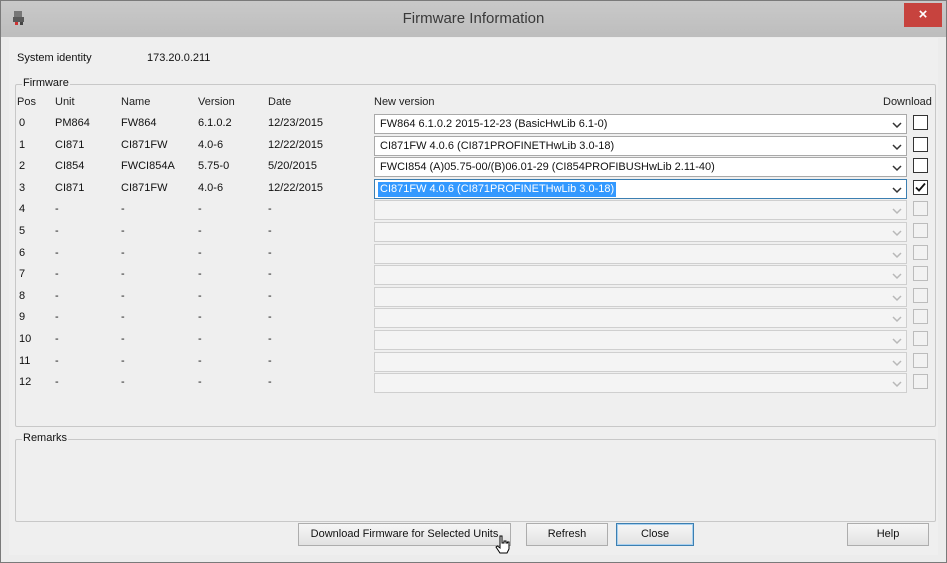  What do you see at coordinates (54, 58) in the screenshot?
I see `system-identity-label: System identity` at bounding box center [54, 58].